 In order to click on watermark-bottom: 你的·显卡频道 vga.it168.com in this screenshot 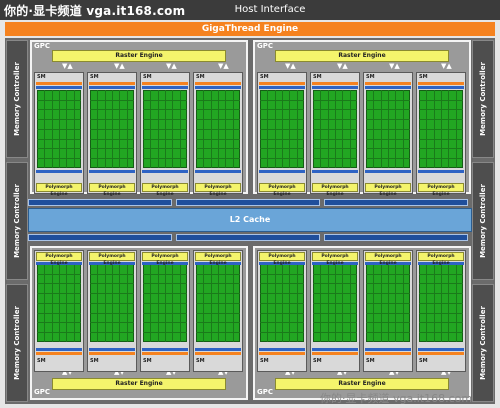, I will do `click(396, 398)`.